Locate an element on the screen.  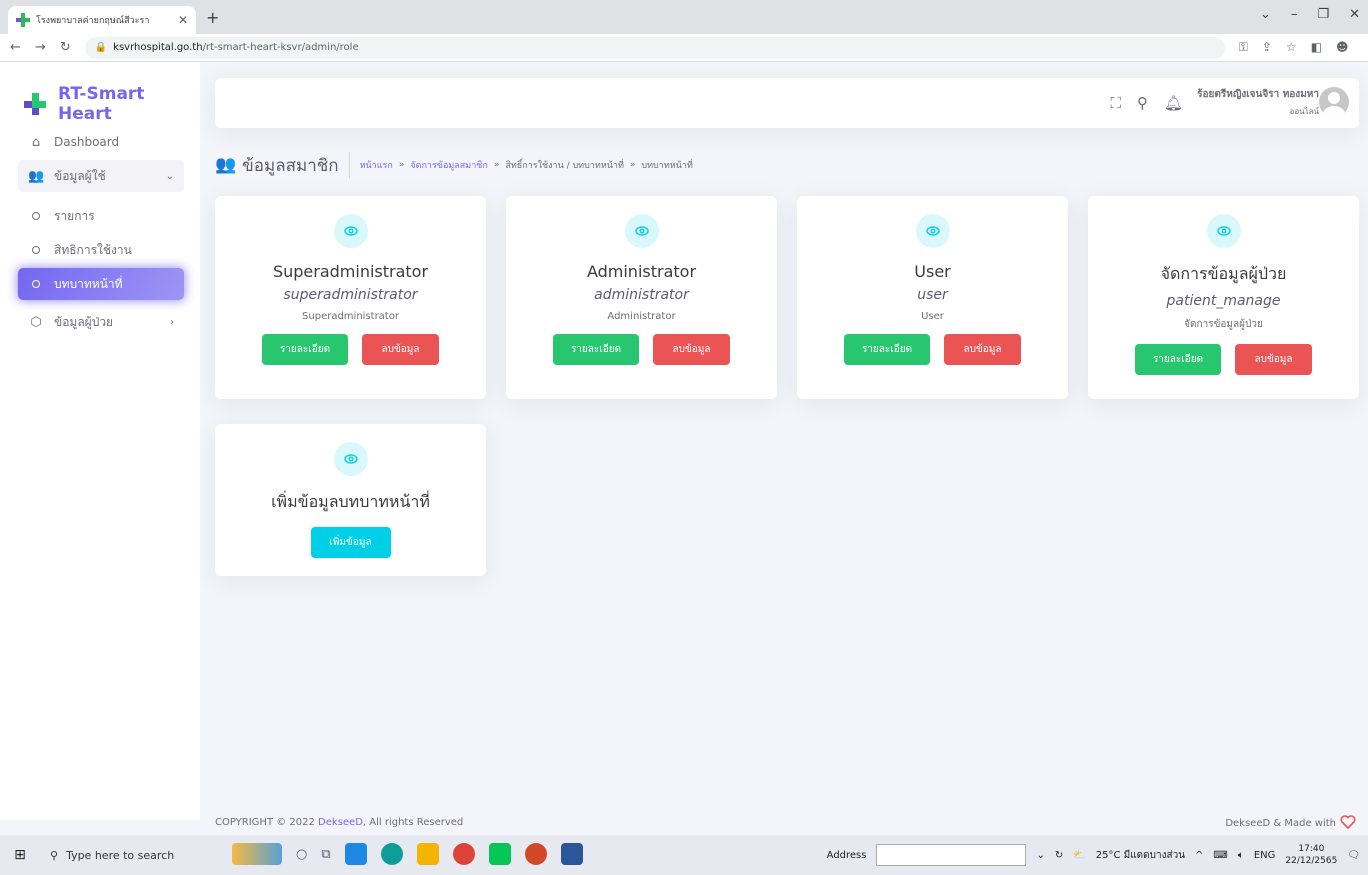
taskbar-search: ⚲ Type here to search is located at coordinates (130, 855).